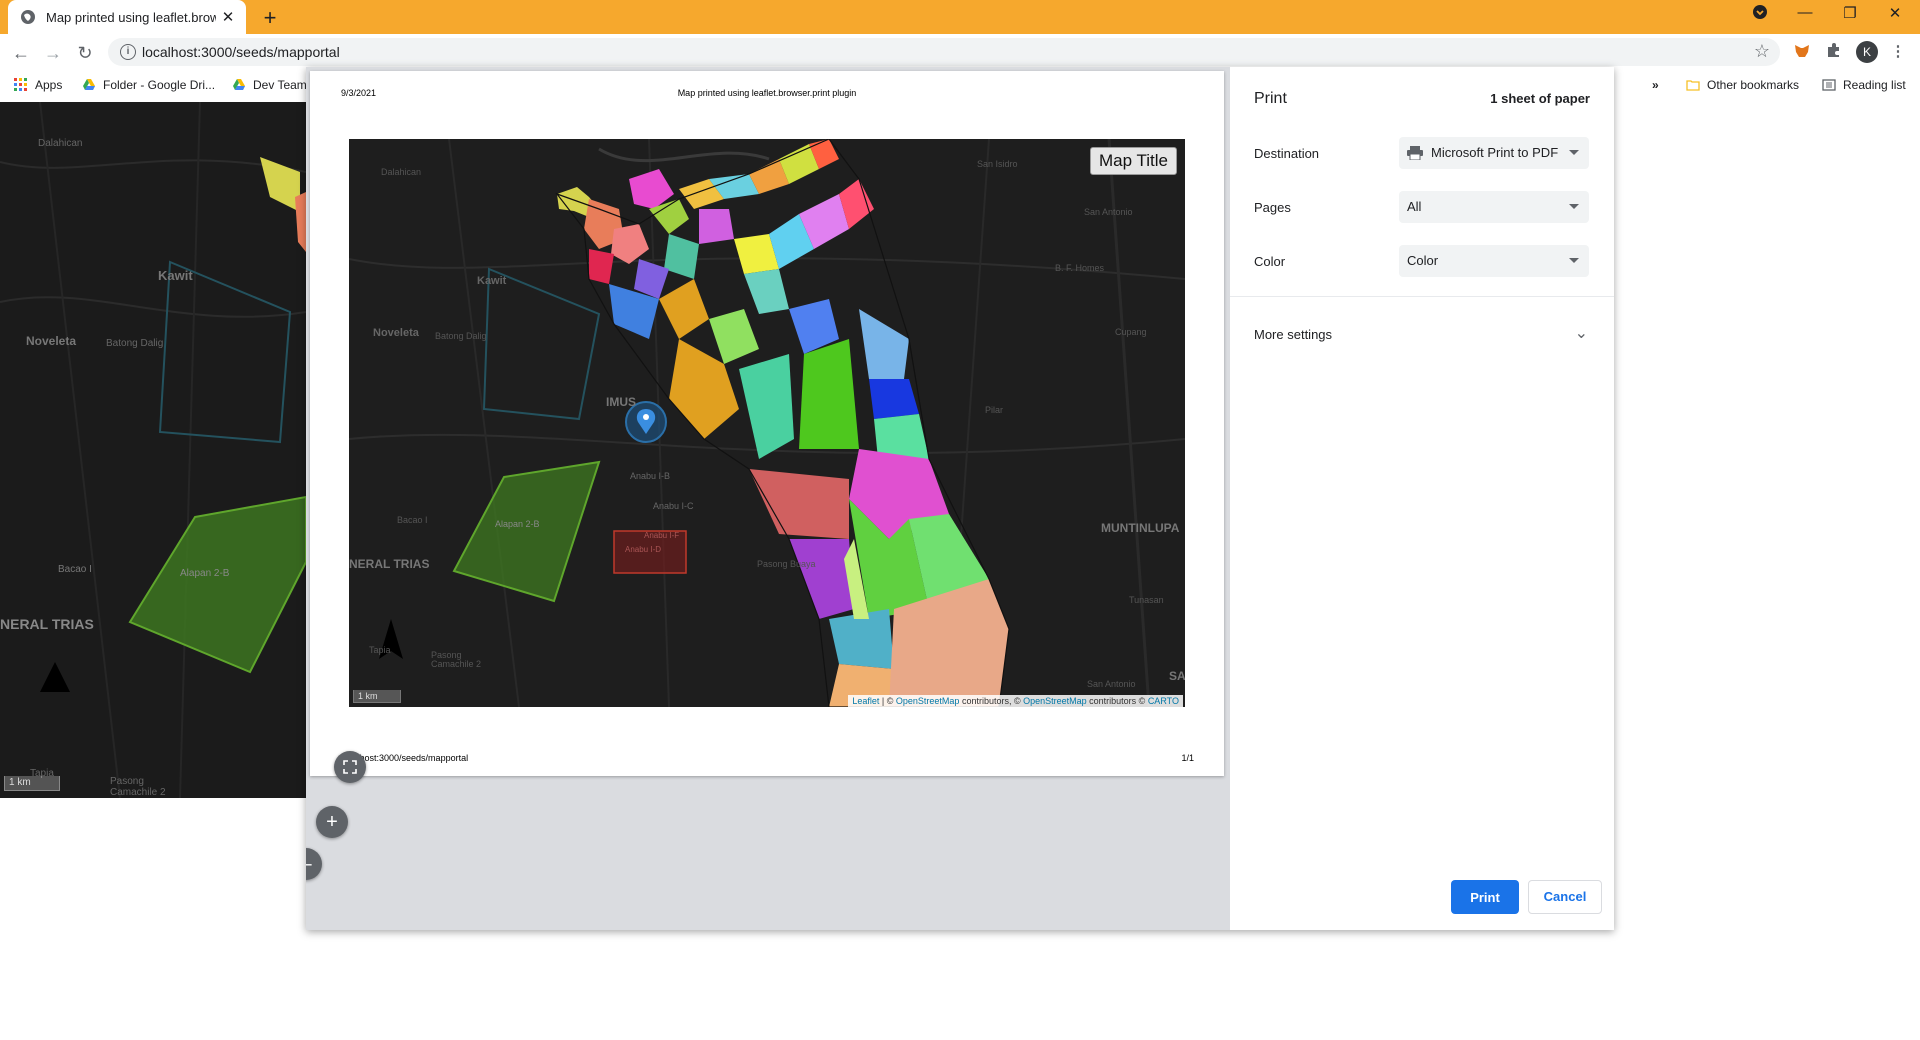 This screenshot has width=1920, height=1040. Describe the element at coordinates (85, 53) in the screenshot. I see `reload-button: ↻` at that location.